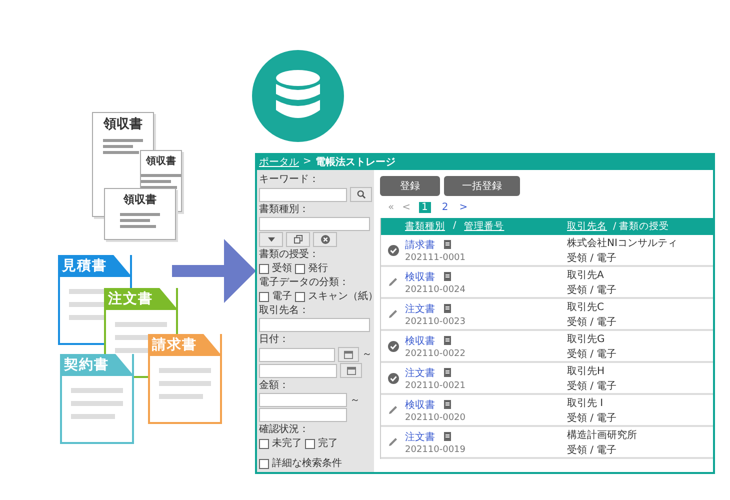 Image resolution: width=730 pixels, height=500 pixels. I want to click on field-label: 電子データの分類：, so click(304, 282).